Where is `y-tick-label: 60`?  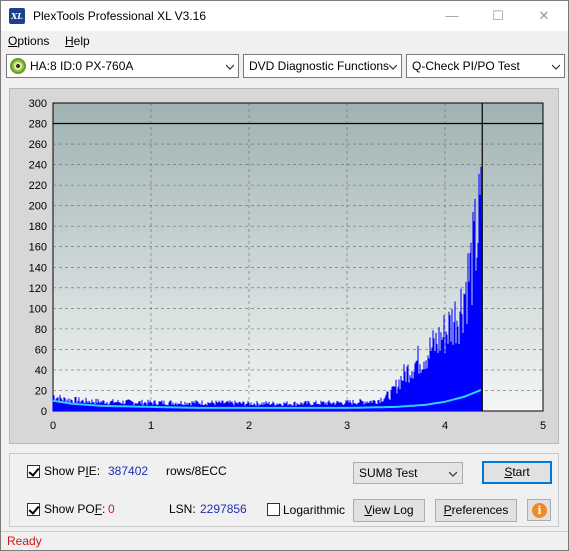
y-tick-label: 60 is located at coordinates (41, 350).